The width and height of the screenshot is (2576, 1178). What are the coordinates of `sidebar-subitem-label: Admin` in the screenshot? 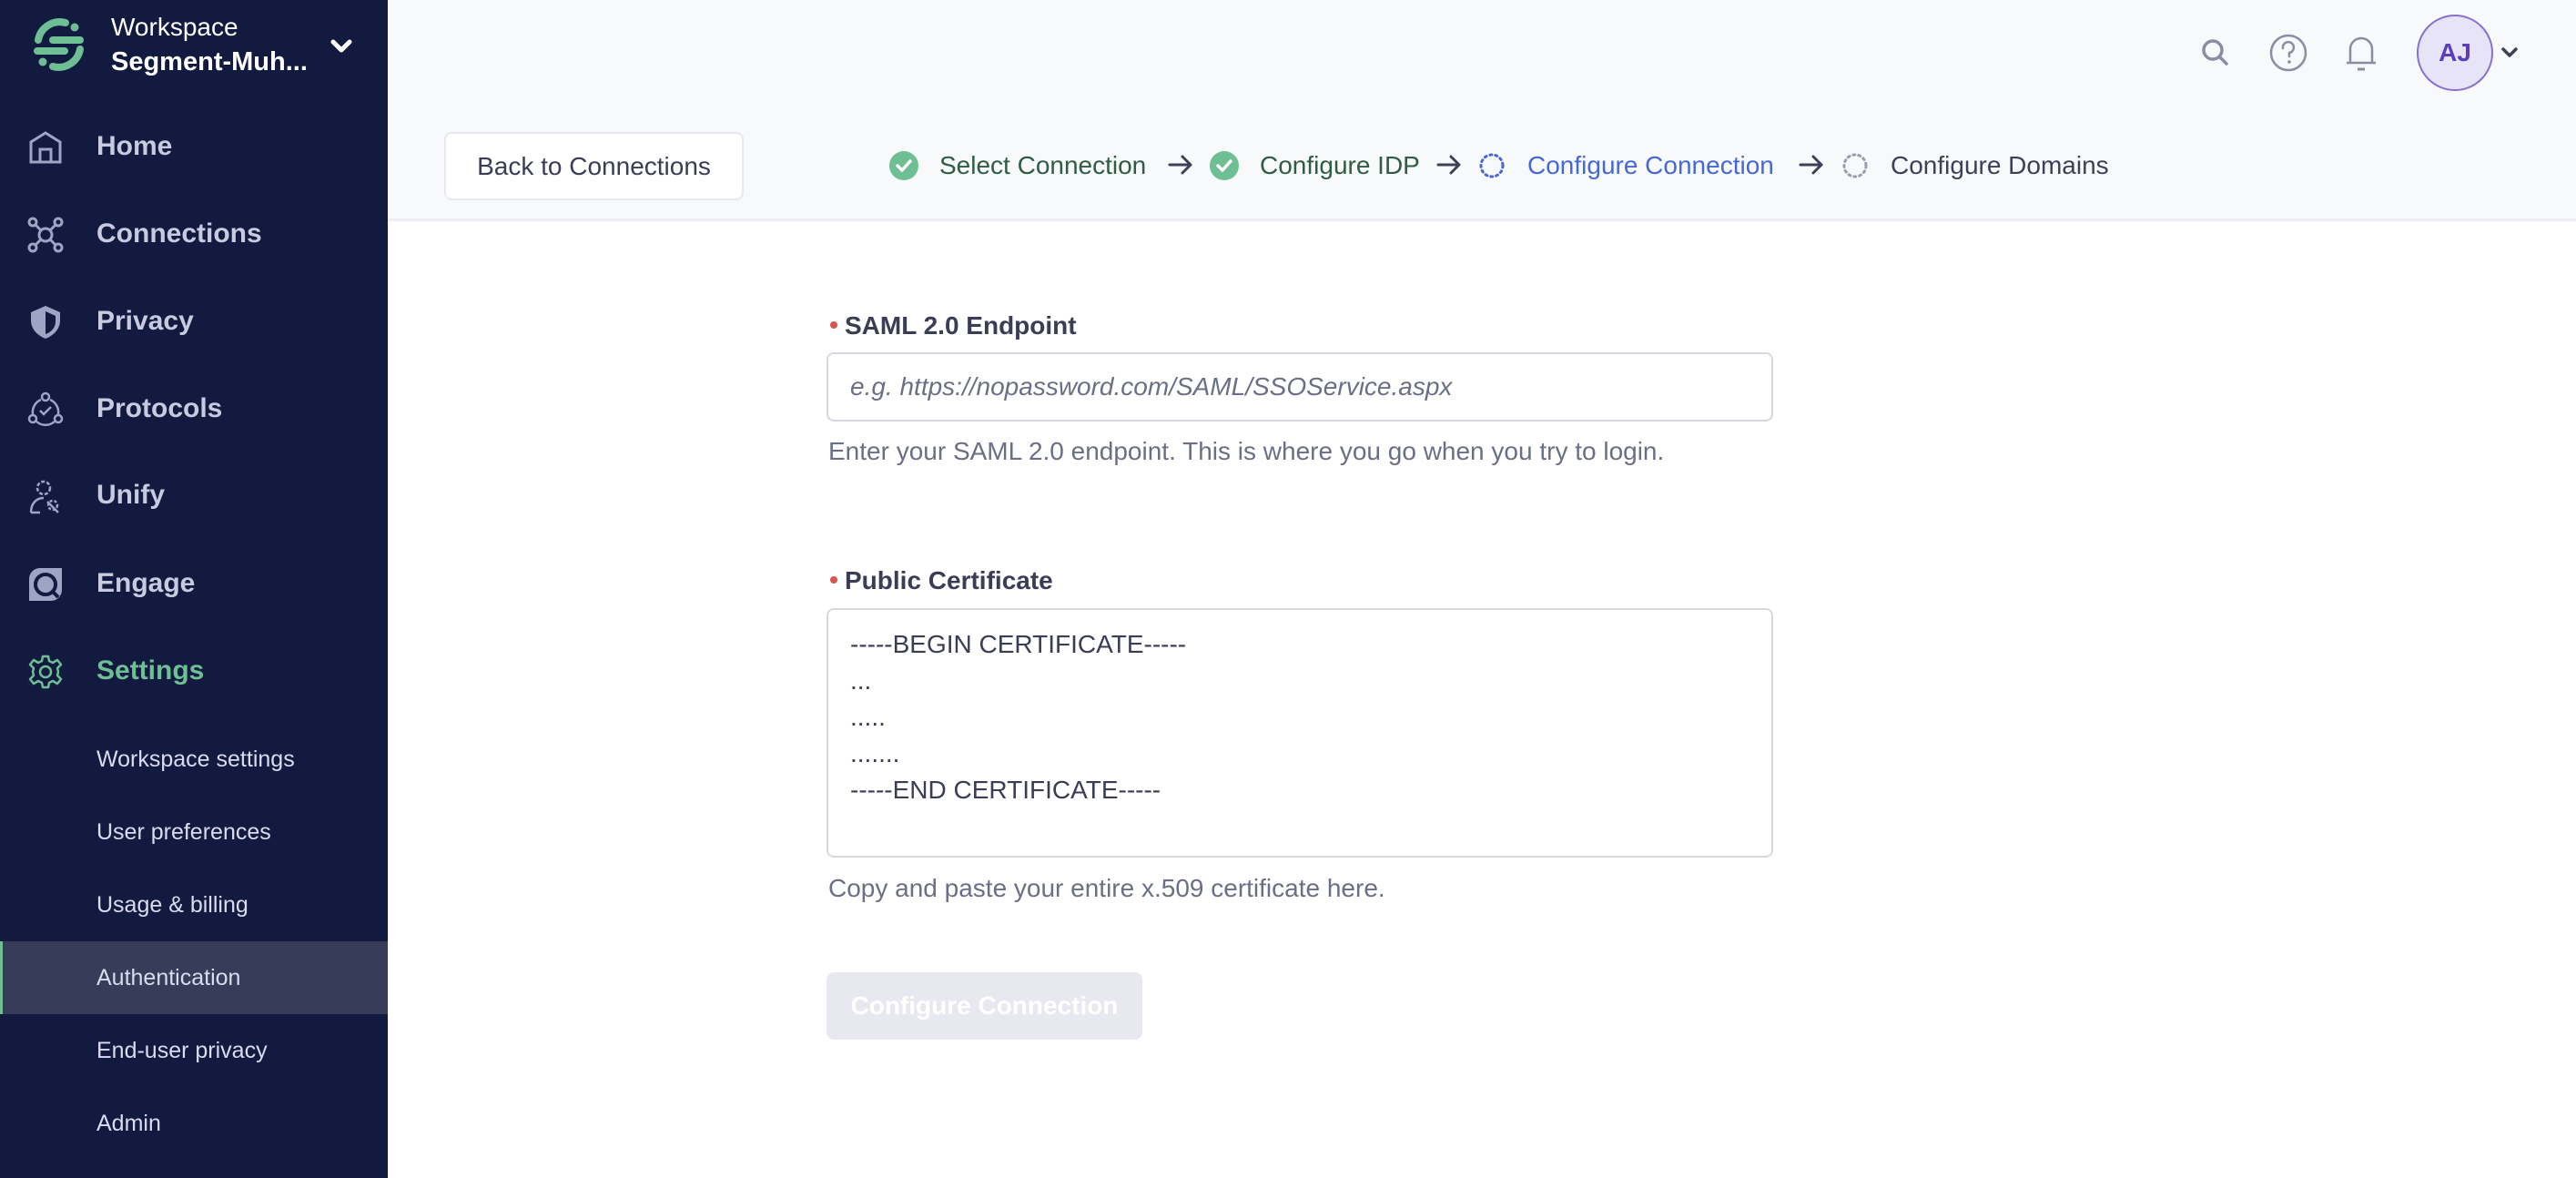 It's located at (128, 1123).